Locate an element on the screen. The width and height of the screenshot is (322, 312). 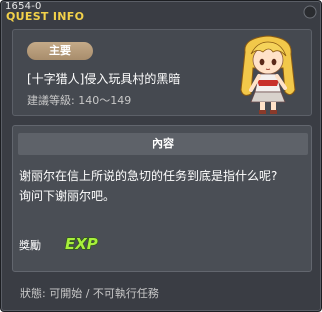
exp-reward-icon: EXP is located at coordinates (81, 243).